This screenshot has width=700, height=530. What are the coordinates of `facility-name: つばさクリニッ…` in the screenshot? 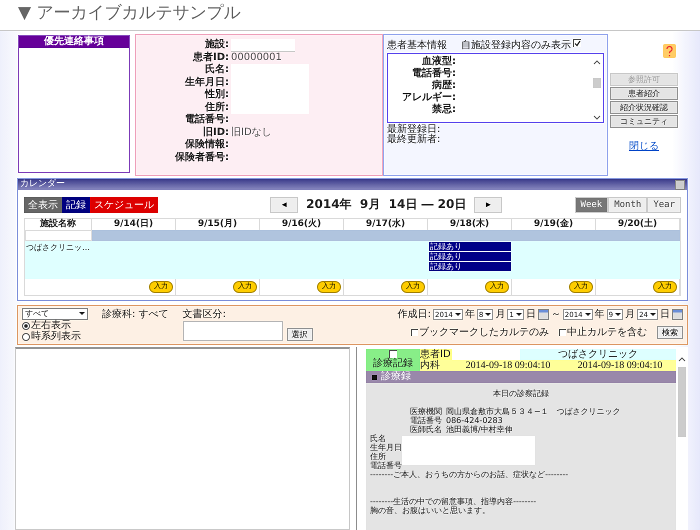 It's located at (58, 247).